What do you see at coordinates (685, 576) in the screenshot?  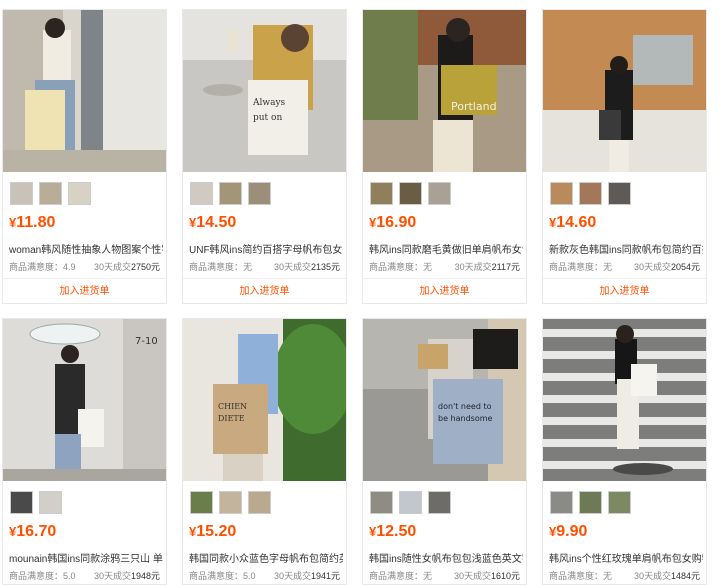 I see `volume-value: 1484元` at bounding box center [685, 576].